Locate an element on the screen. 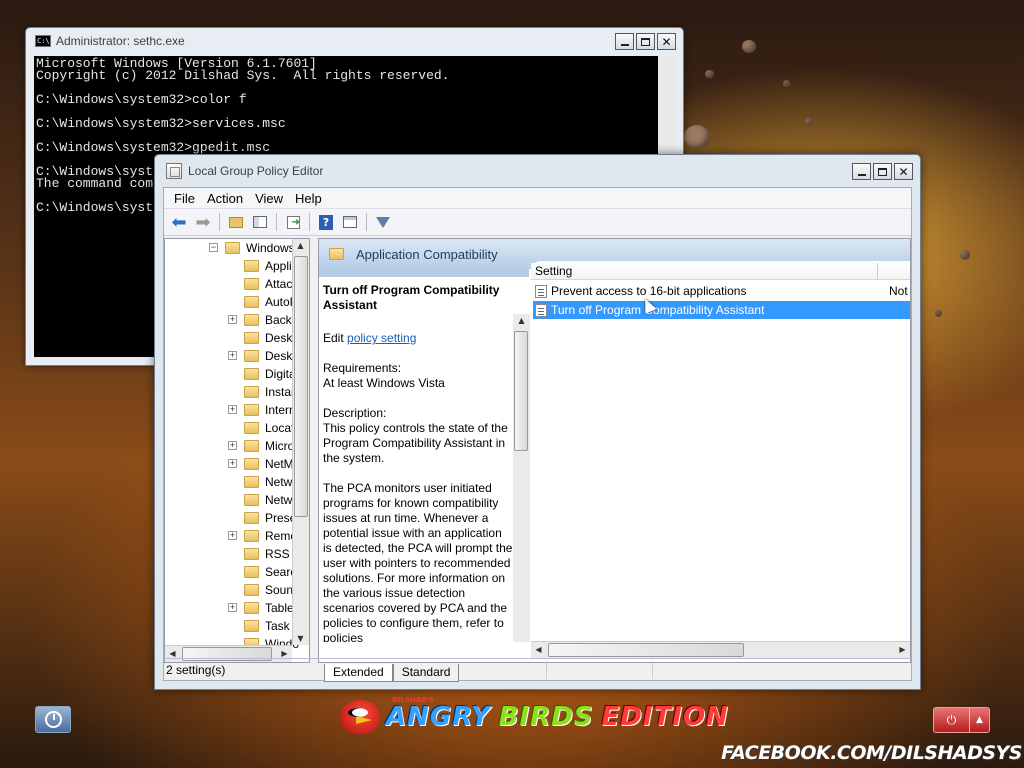 This screenshot has width=1024, height=768. export-list-icon: ➜ is located at coordinates (293, 222).